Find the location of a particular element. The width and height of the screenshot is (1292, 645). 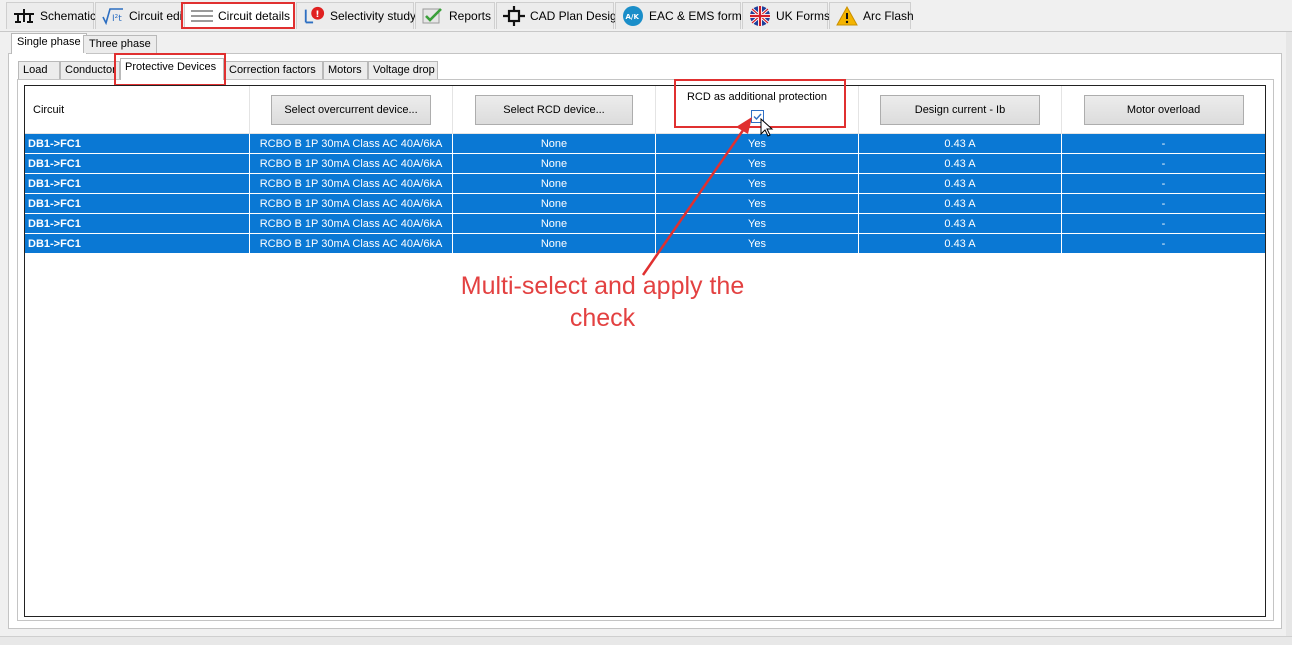

tab-label: Motors is located at coordinates (345, 70).